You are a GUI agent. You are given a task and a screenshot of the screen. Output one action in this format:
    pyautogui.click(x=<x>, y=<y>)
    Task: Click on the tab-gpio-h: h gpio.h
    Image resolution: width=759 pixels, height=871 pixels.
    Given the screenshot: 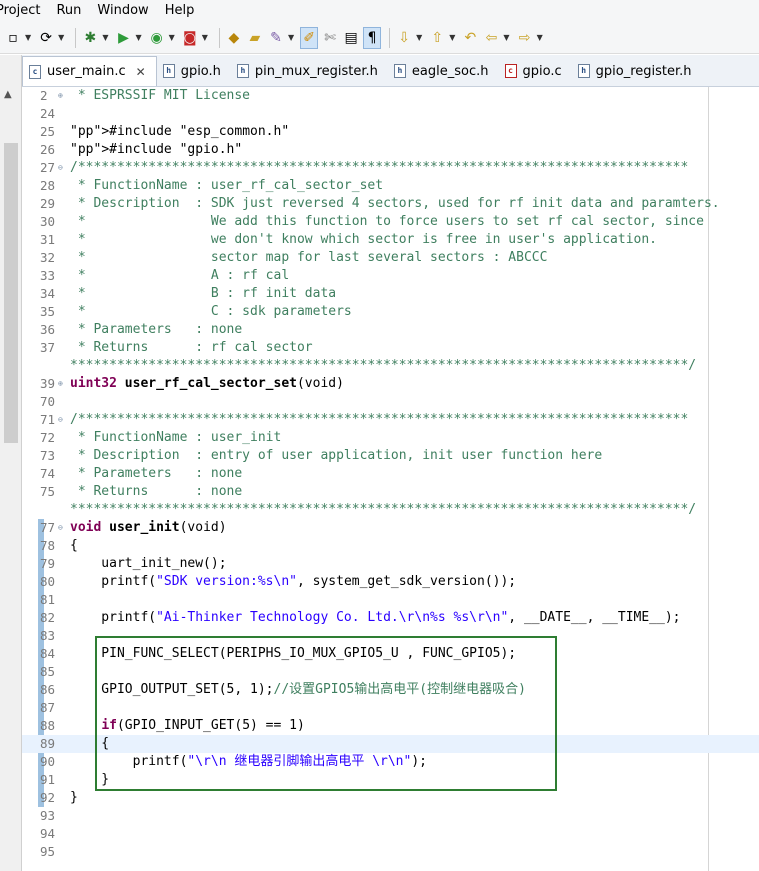 What is the action you would take?
    pyautogui.click(x=194, y=71)
    